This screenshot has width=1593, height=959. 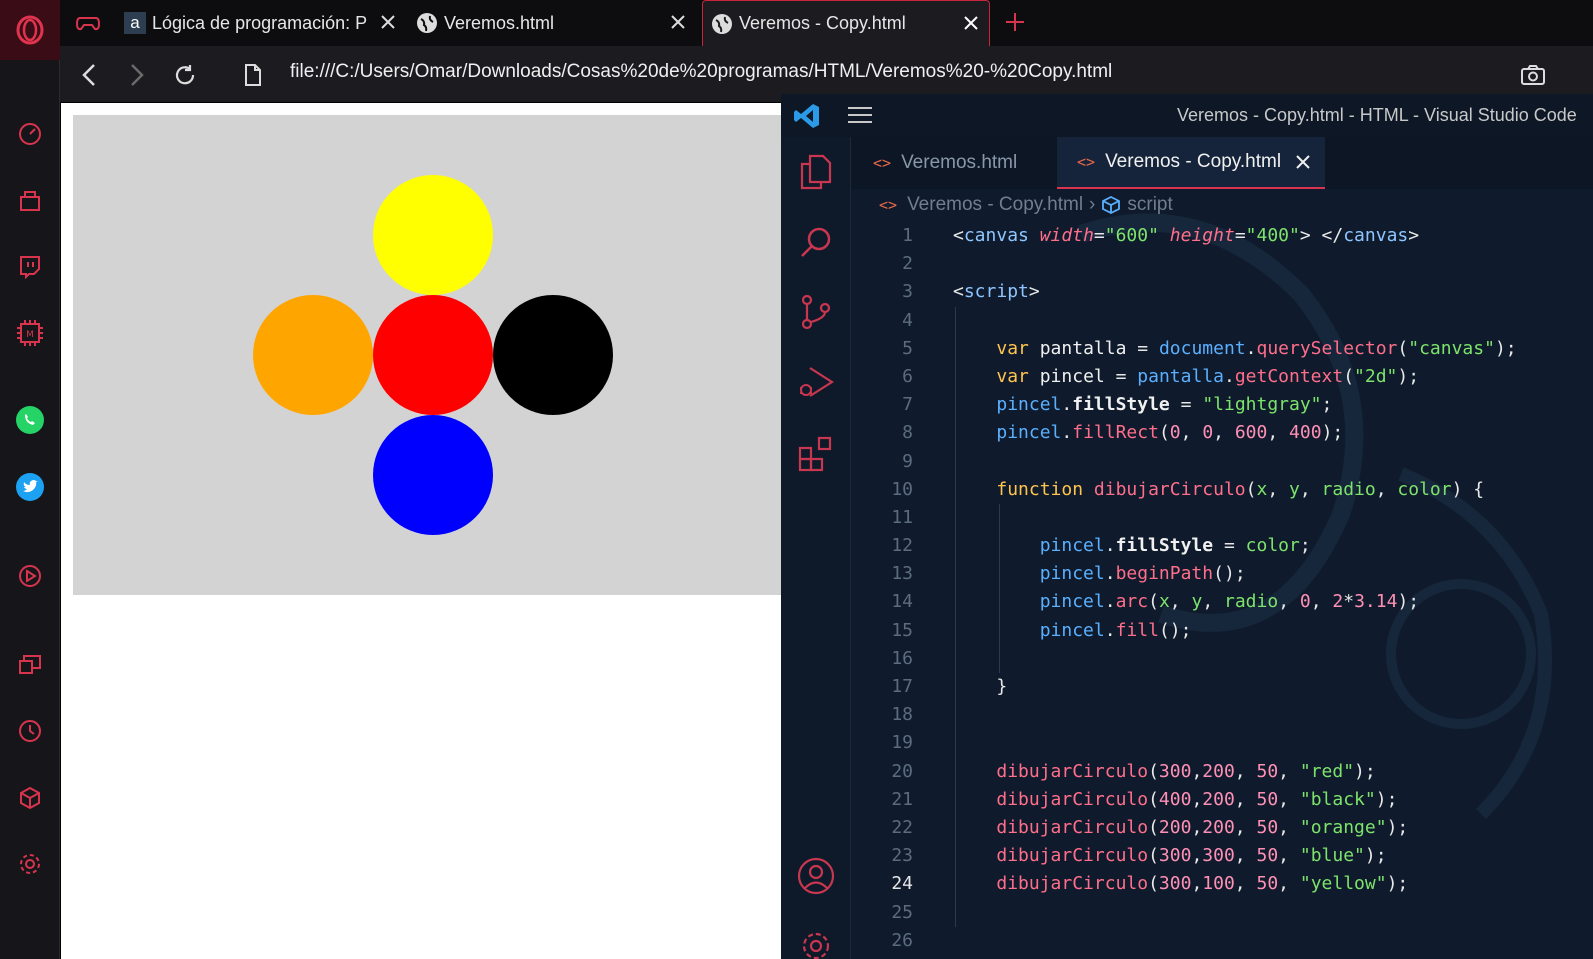 What do you see at coordinates (427, 23) in the screenshot?
I see `globe-icon` at bounding box center [427, 23].